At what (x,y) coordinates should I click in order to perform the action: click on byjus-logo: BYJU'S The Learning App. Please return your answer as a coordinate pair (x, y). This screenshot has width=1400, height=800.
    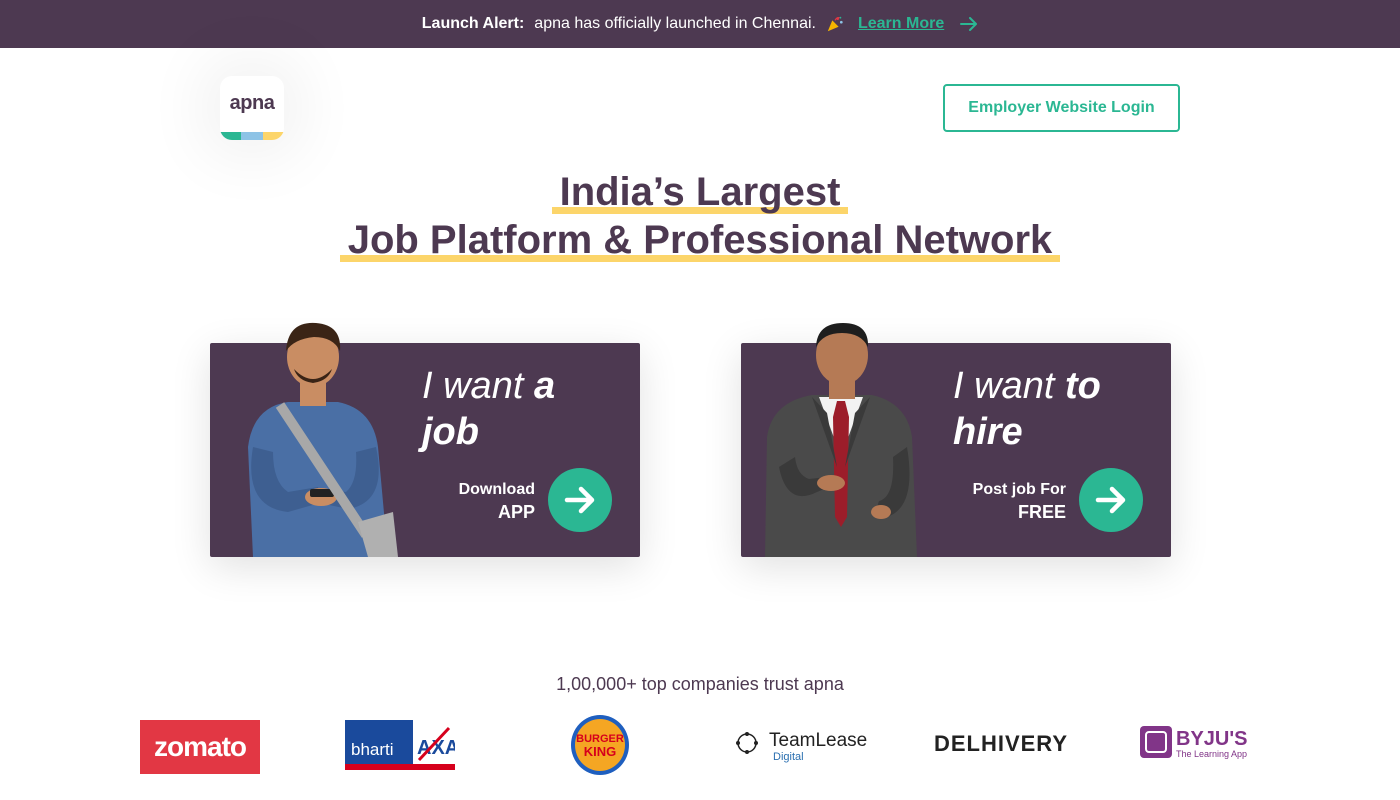
    Looking at the image, I should click on (1200, 744).